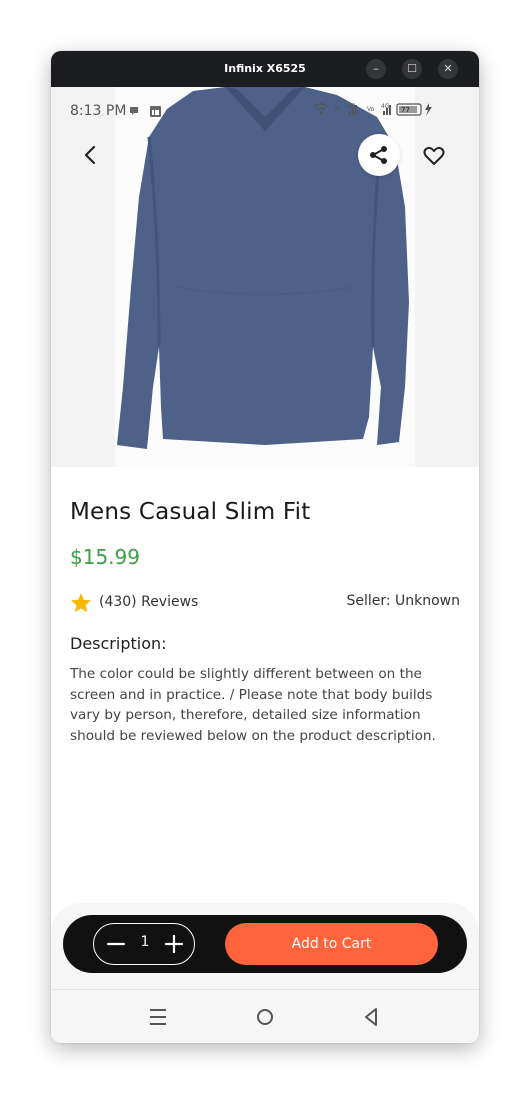 The width and height of the screenshot is (530, 1094). What do you see at coordinates (145, 111) in the screenshot?
I see `status-notification-icons` at bounding box center [145, 111].